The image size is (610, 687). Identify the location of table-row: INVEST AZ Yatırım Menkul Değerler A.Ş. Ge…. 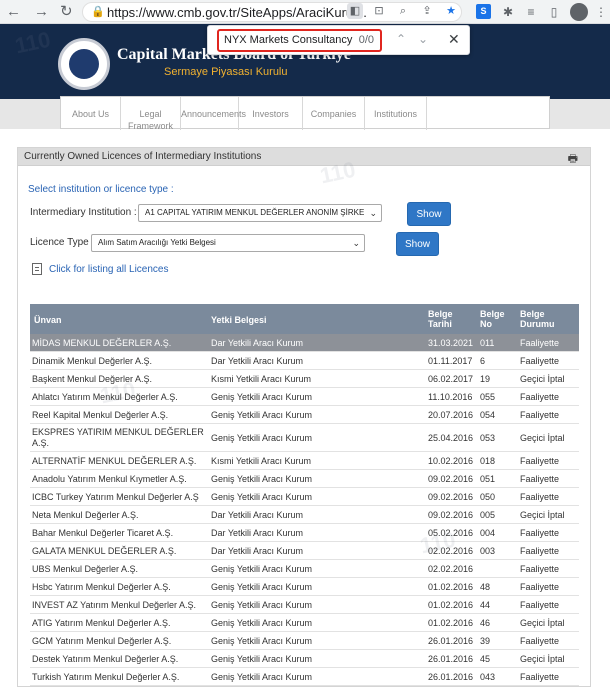
(304, 605).